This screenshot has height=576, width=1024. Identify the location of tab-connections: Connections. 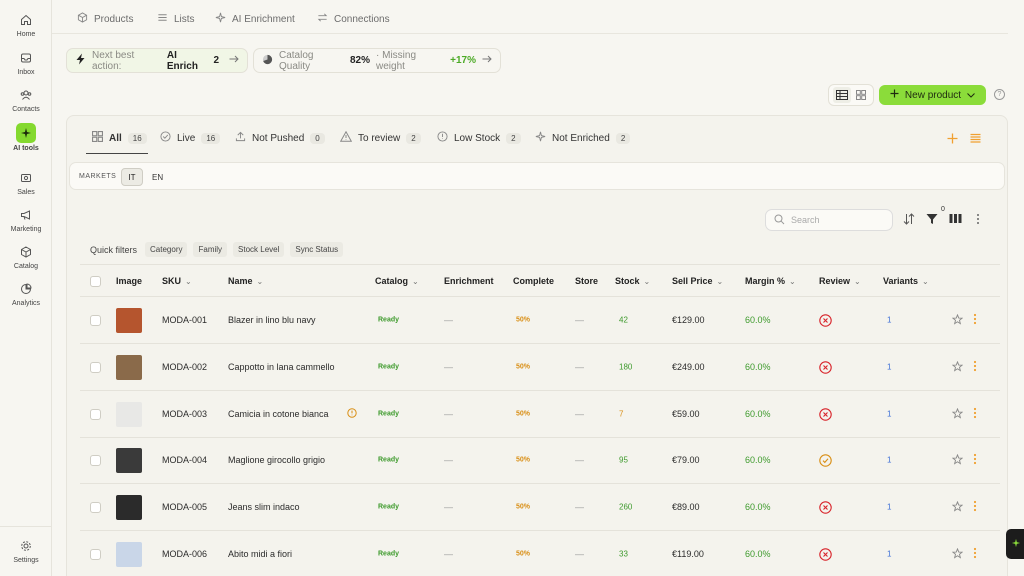
(353, 19).